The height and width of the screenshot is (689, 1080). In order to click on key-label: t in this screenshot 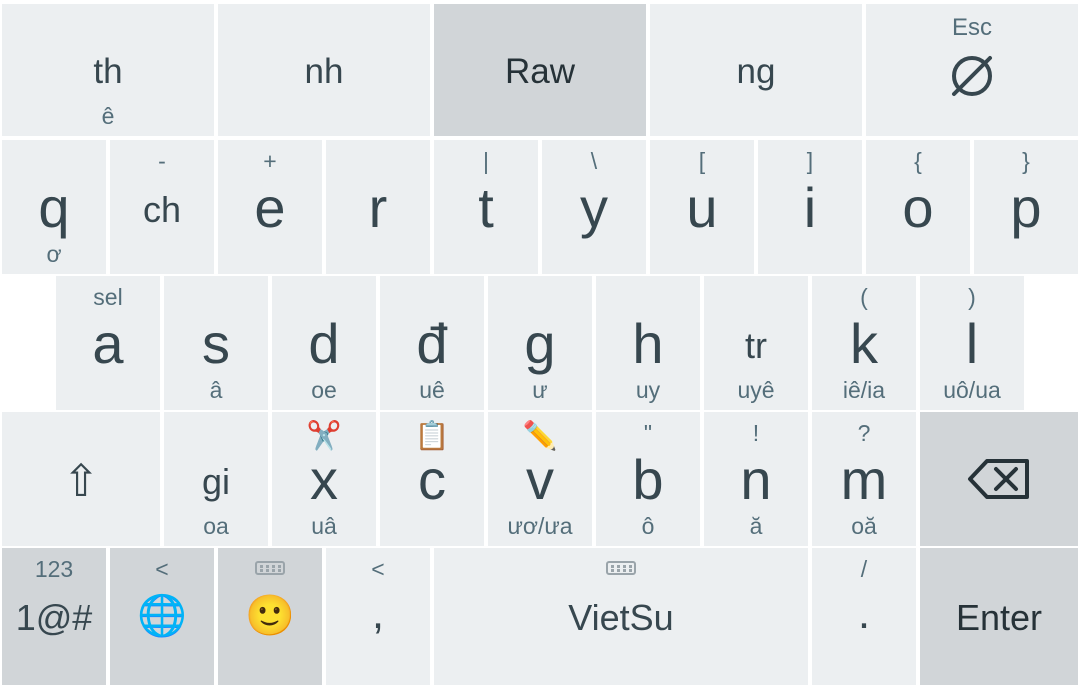, I will do `click(486, 207)`.